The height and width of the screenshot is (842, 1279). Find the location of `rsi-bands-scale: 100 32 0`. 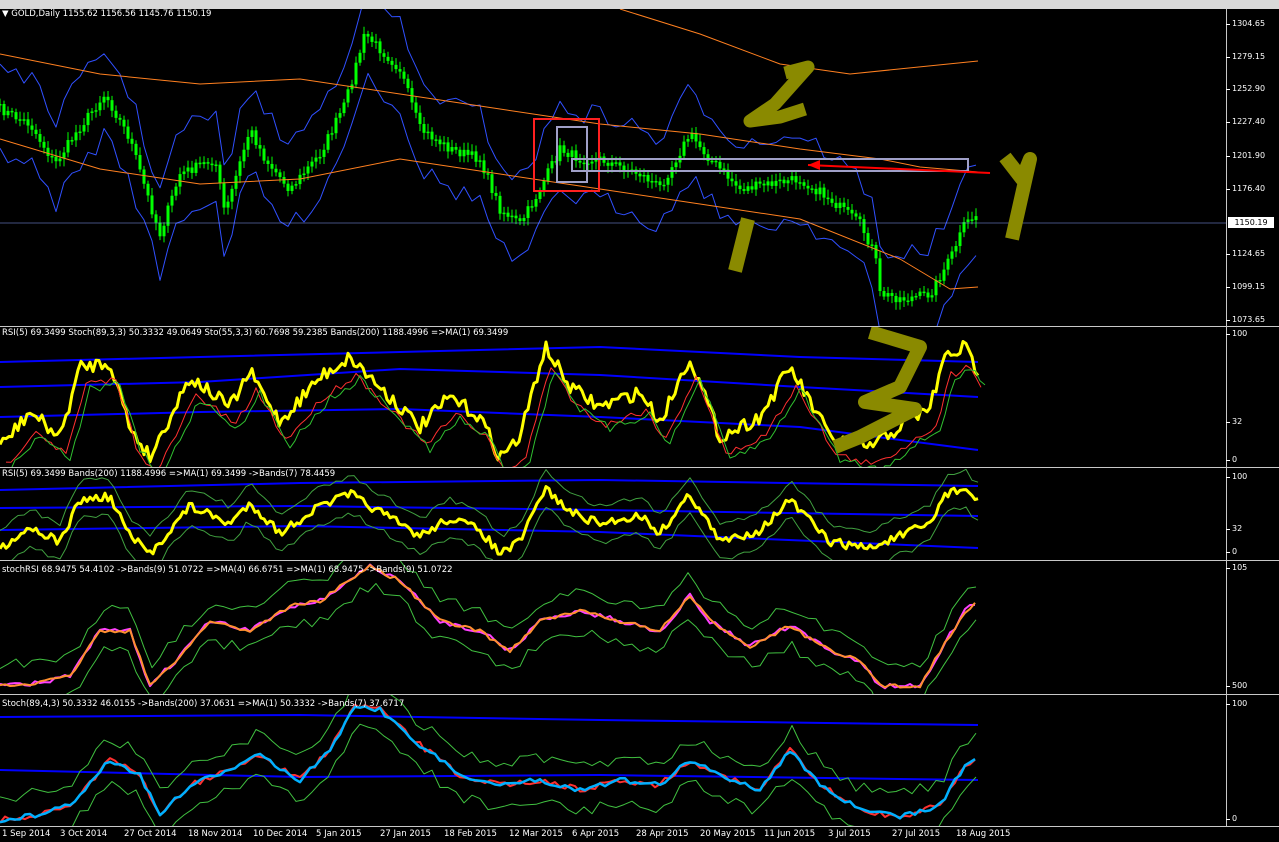

rsi-bands-scale: 100 32 0 is located at coordinates (1252, 514).